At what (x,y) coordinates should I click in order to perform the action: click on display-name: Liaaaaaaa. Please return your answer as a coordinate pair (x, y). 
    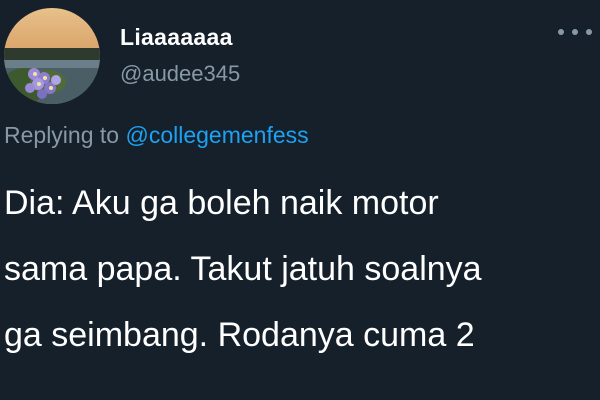
    Looking at the image, I should click on (176, 37).